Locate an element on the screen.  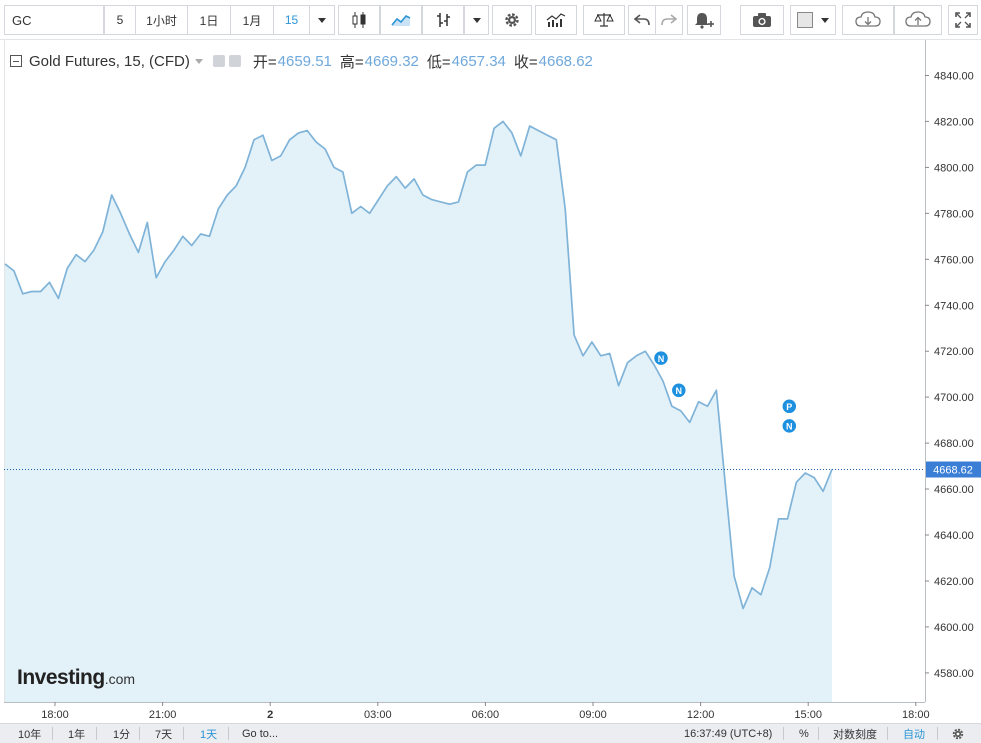
y-tick-label: 4780.00 is located at coordinates (954, 214).